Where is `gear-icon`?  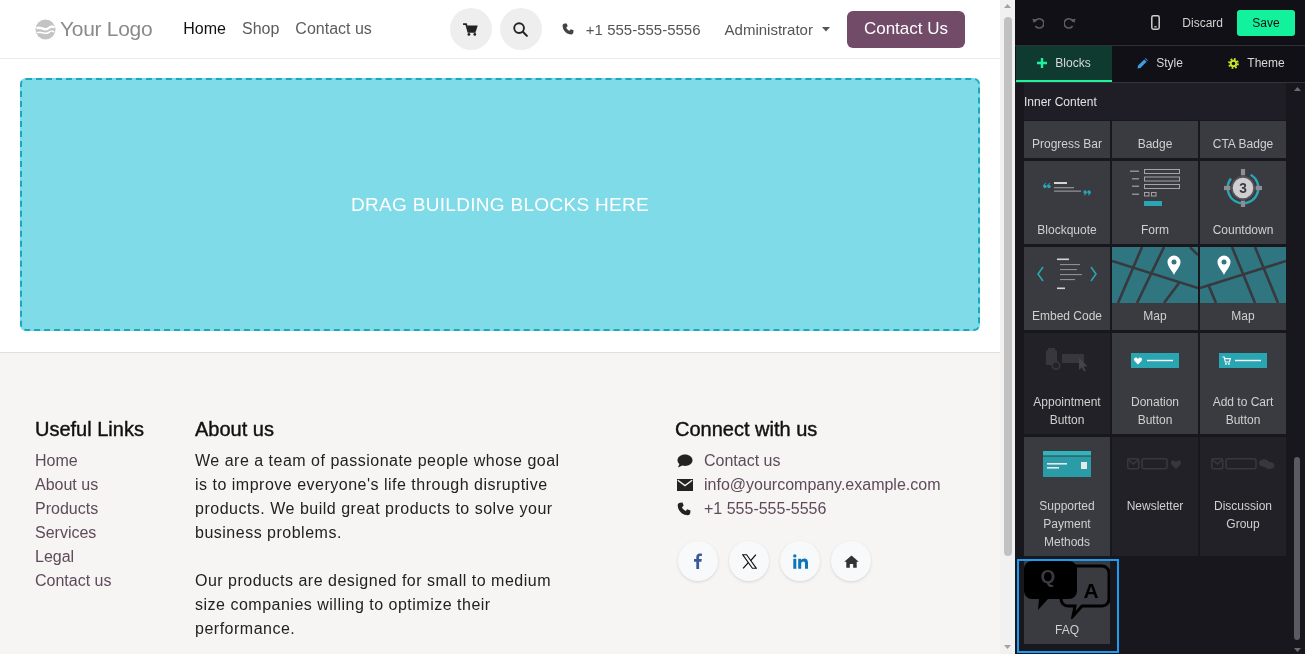
gear-icon is located at coordinates (1234, 63).